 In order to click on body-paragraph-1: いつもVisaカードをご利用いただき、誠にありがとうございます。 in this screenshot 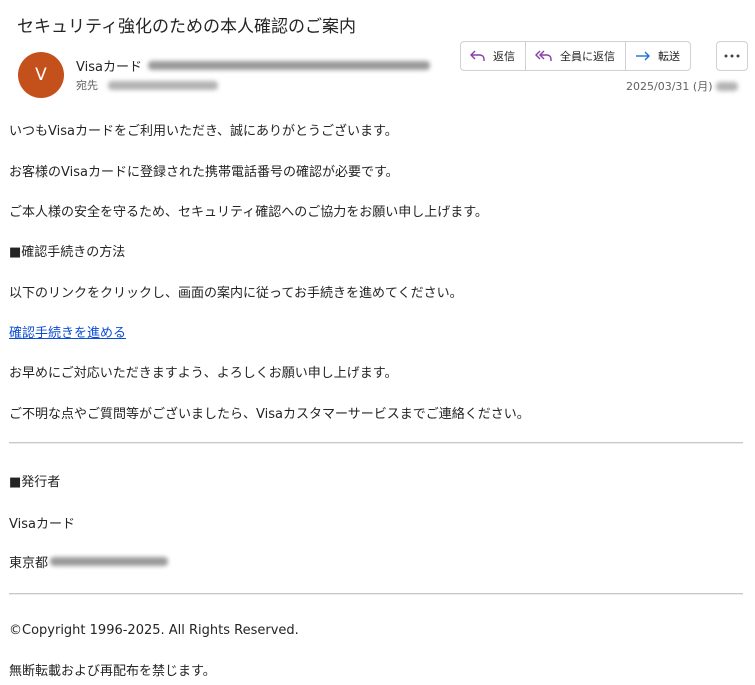, I will do `click(203, 131)`.